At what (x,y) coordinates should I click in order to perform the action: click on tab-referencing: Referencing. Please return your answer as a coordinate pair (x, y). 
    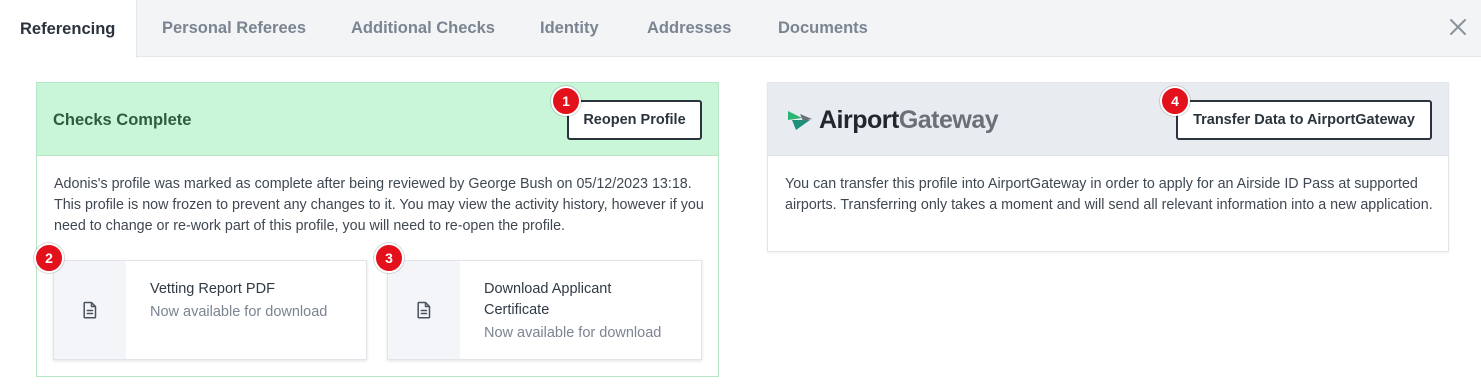
    Looking at the image, I should click on (68, 29).